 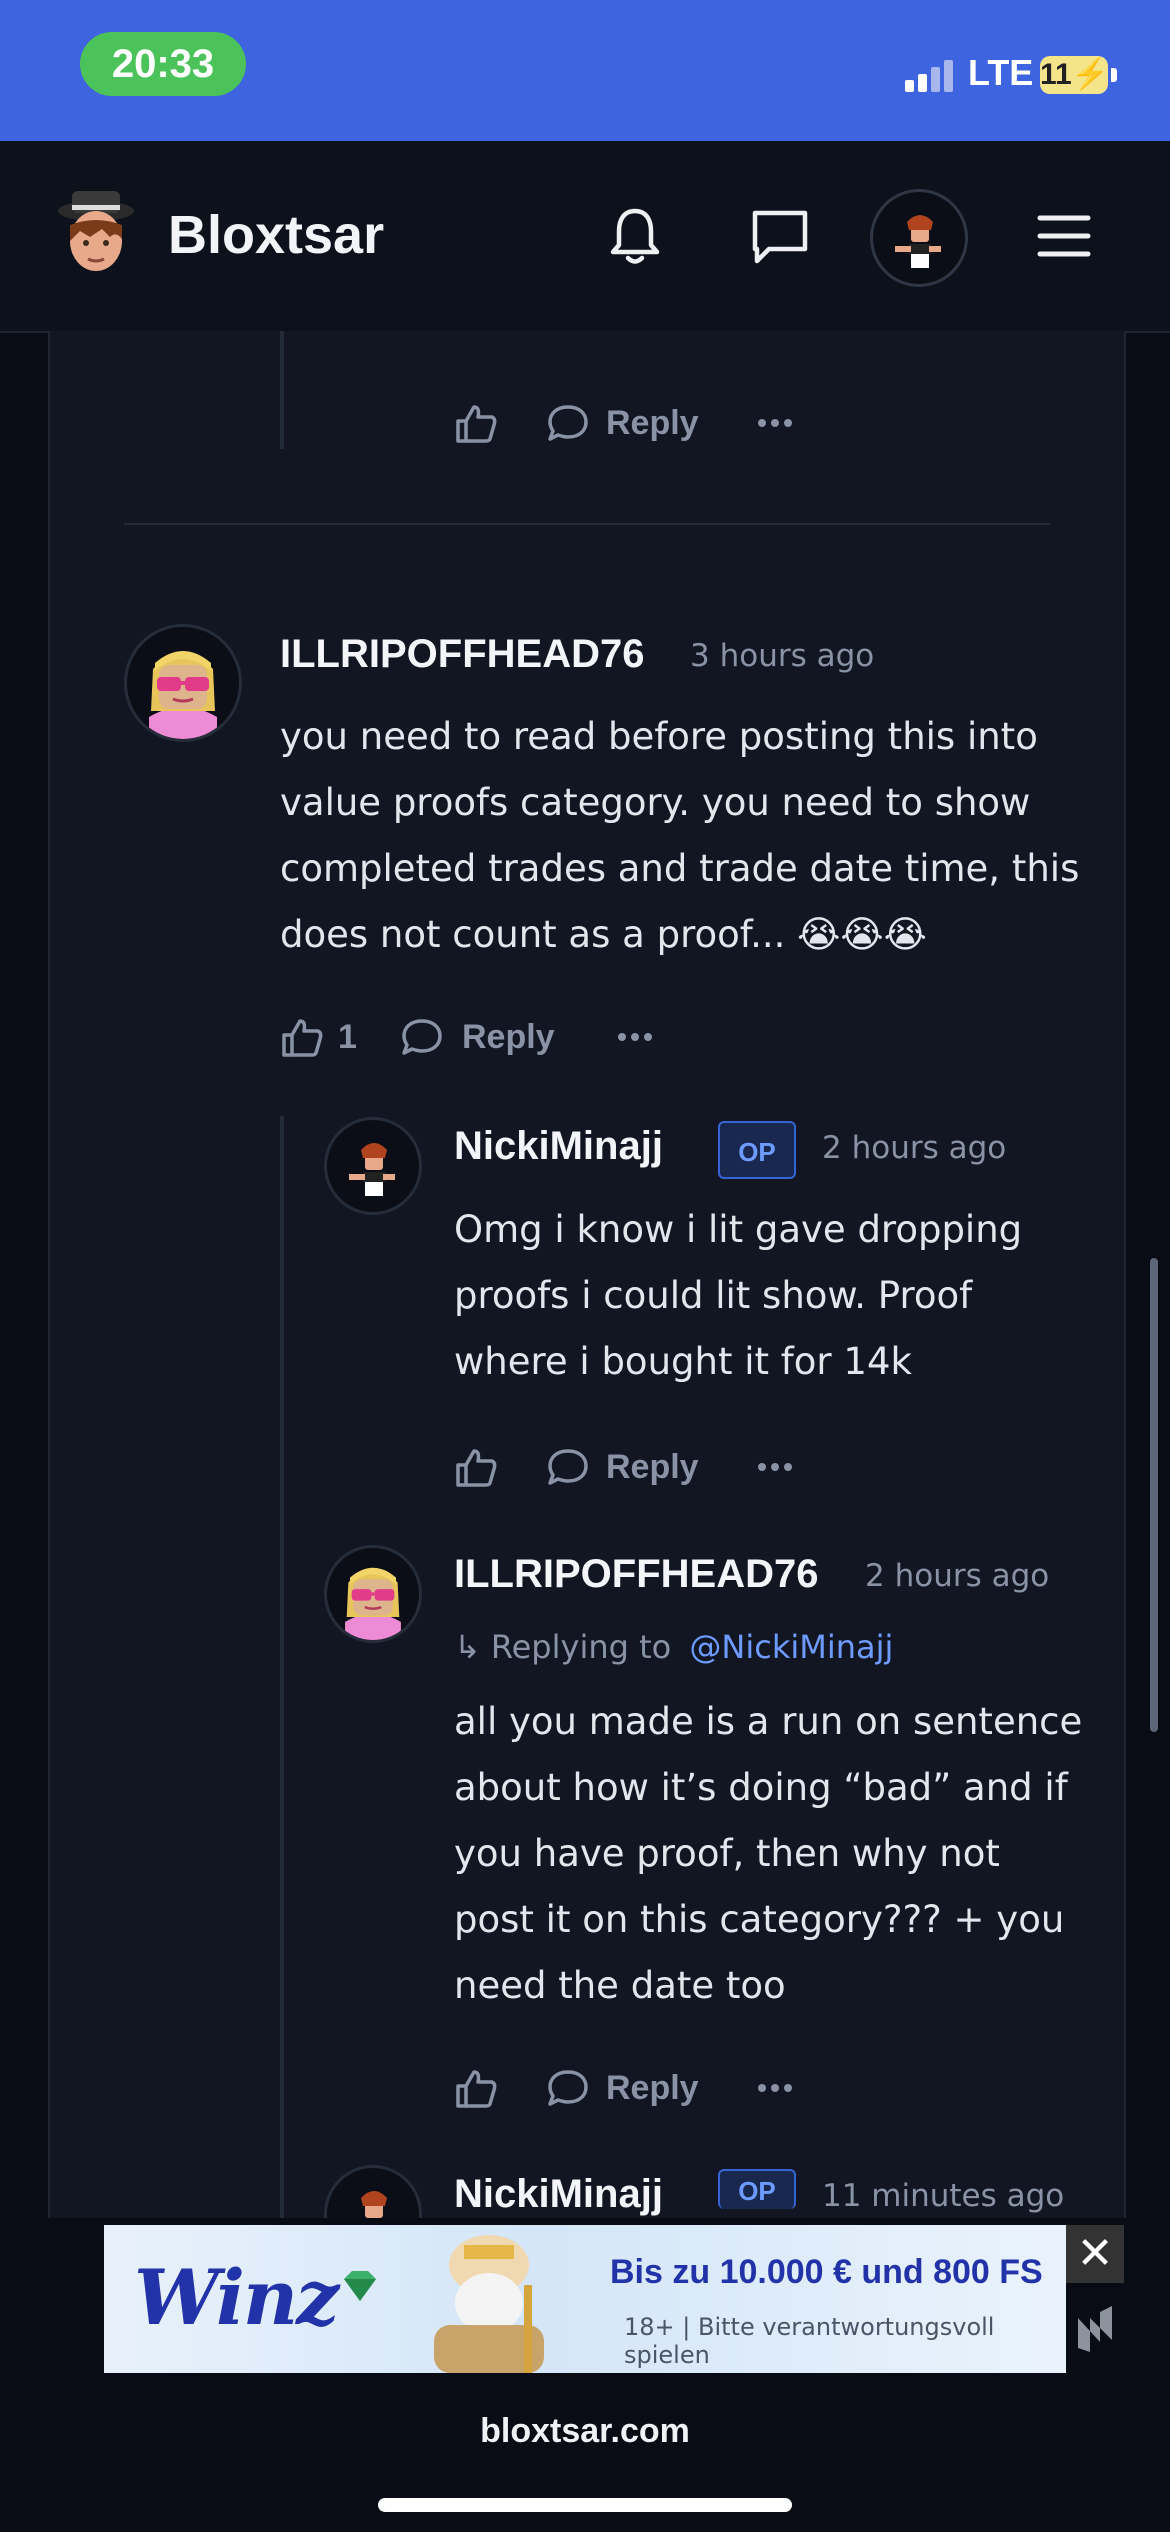 I want to click on comment-line: does not count as a proof... 😭😭😭, so click(x=603, y=934).